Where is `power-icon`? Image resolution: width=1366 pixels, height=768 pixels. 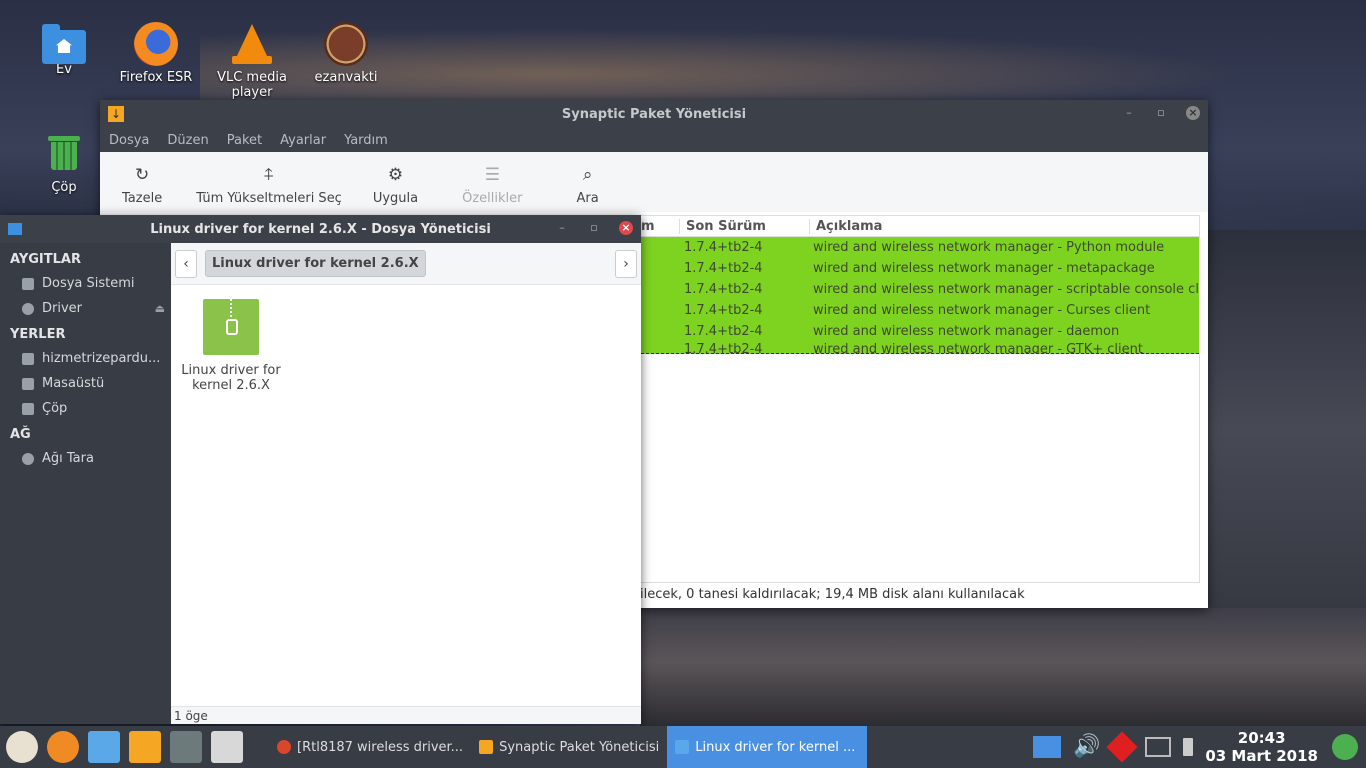 power-icon is located at coordinates (1345, 747).